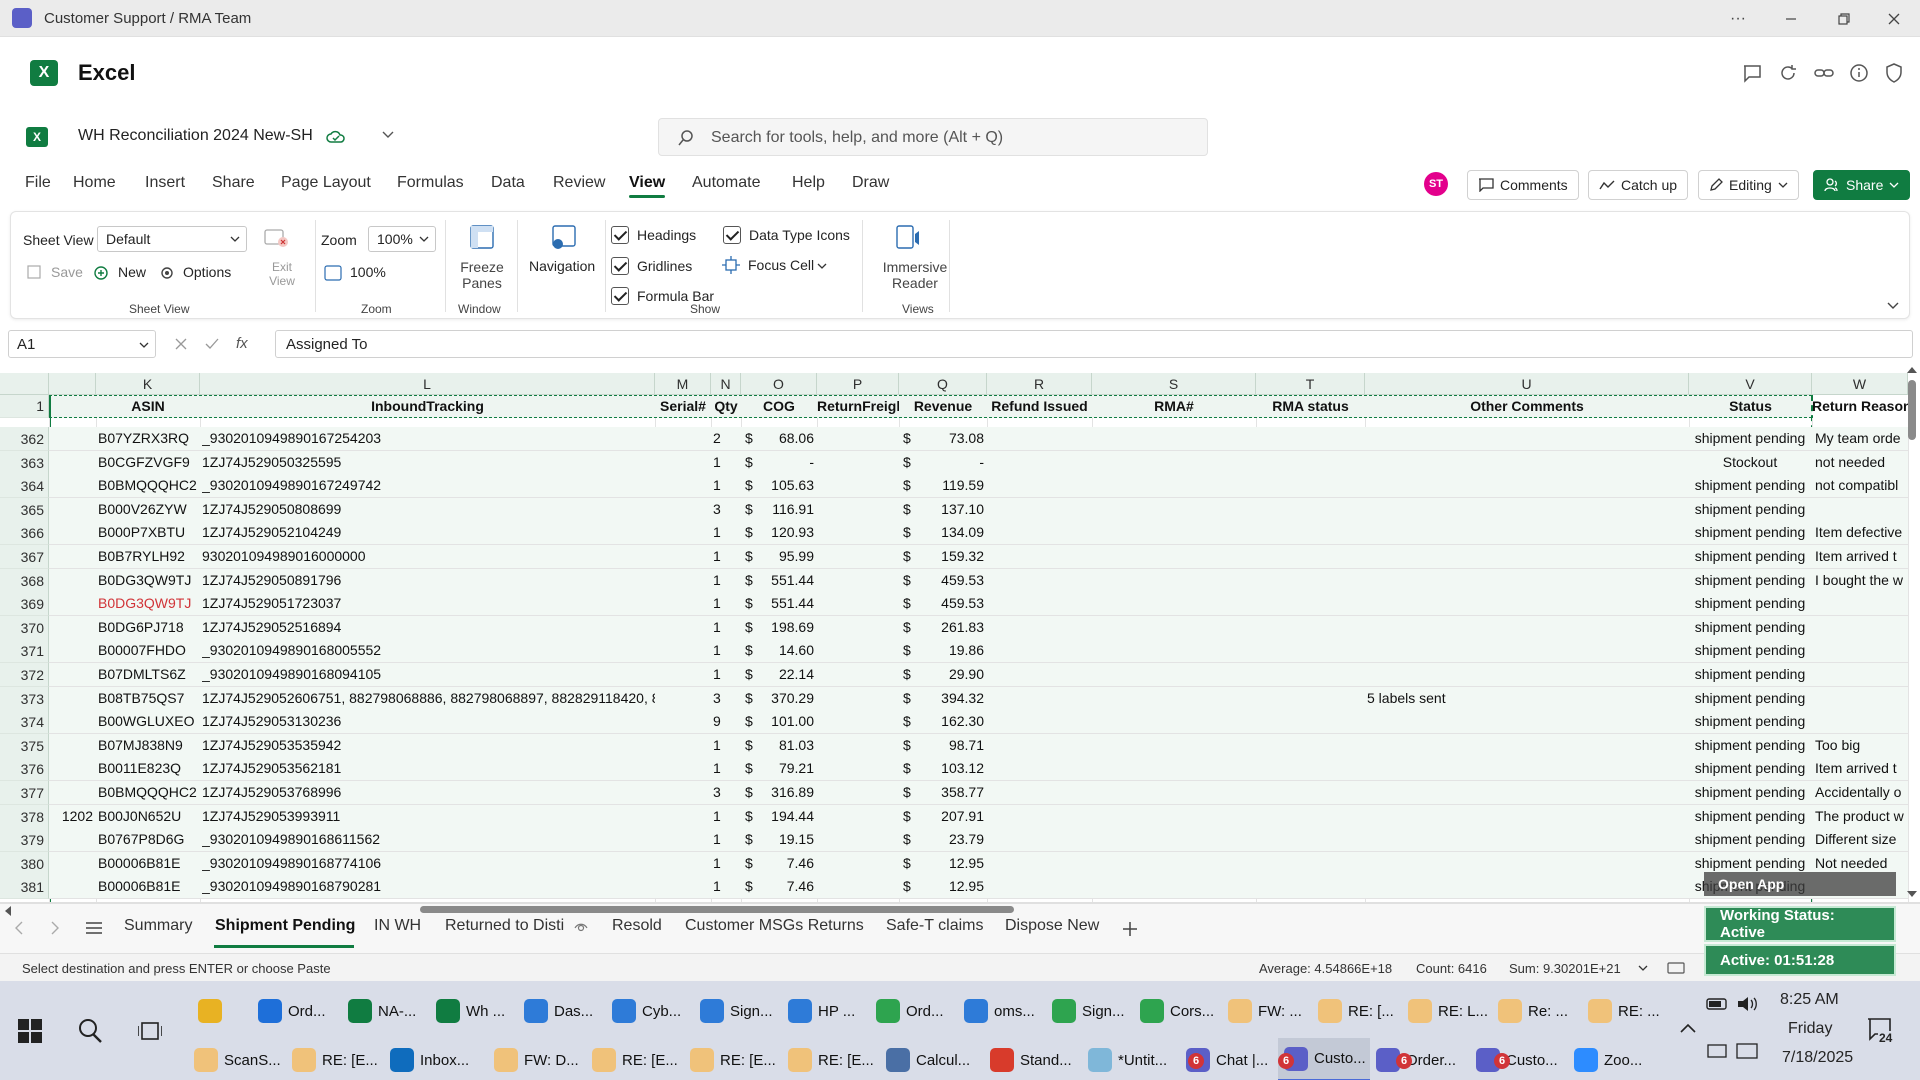  I want to click on cell-revenue: 12.95, so click(952, 863).